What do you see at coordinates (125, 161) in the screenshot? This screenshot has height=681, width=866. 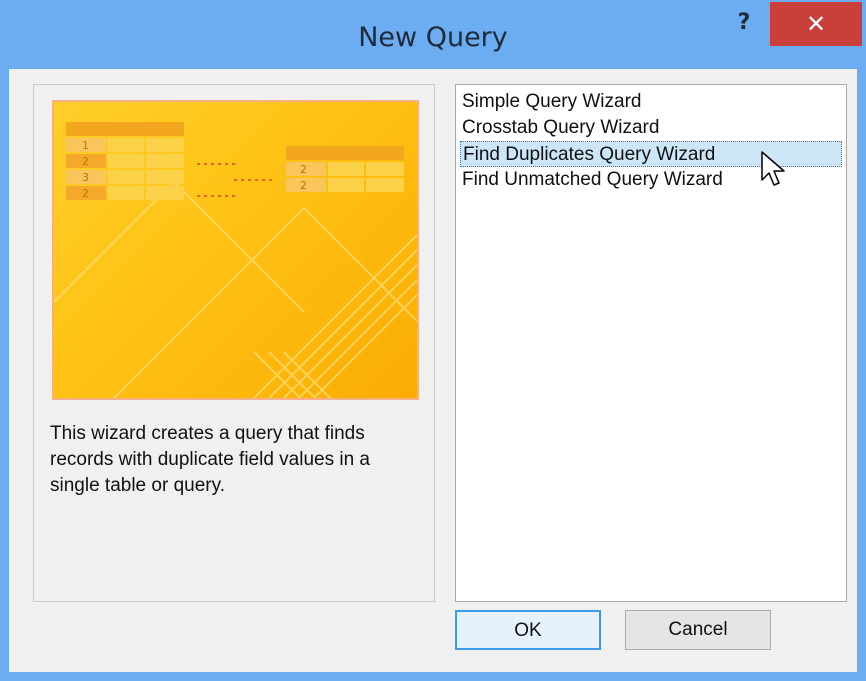 I see `left-table-graphic: 1 2 3 2` at bounding box center [125, 161].